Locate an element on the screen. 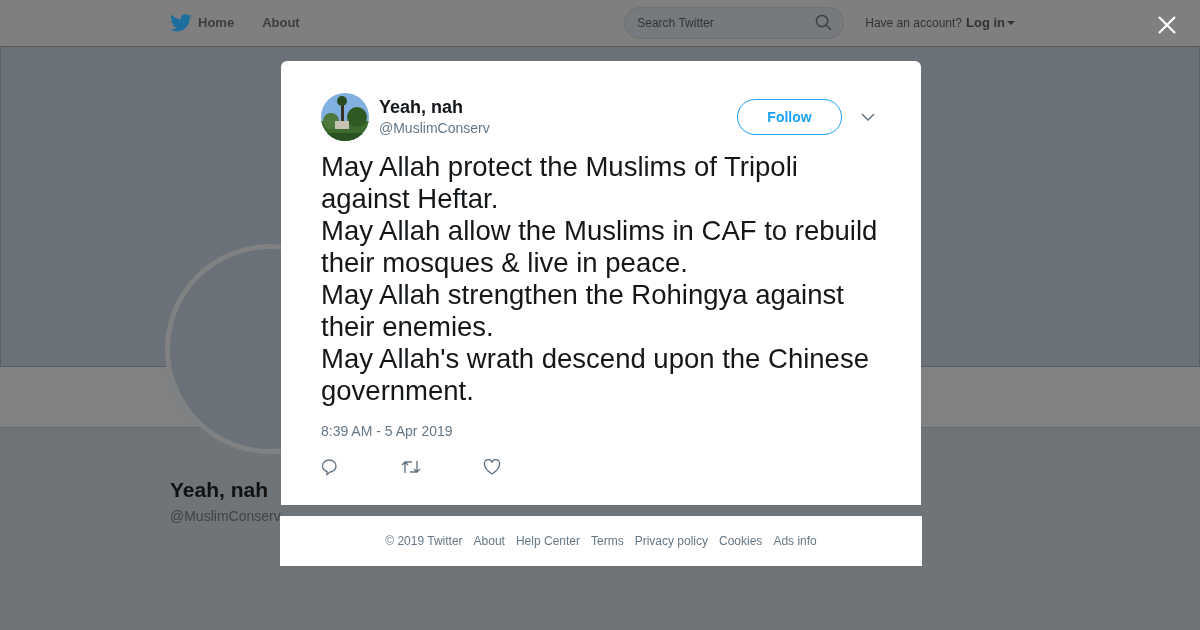  tweet-text: May Allah protect the Muslims of Tripoli against Heftar. is located at coordinates (560, 183).